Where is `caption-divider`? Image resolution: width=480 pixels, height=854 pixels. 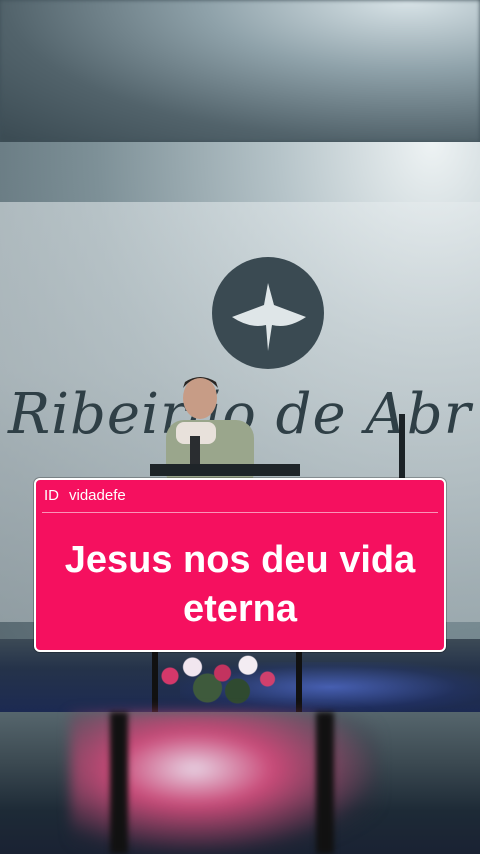 caption-divider is located at coordinates (240, 512).